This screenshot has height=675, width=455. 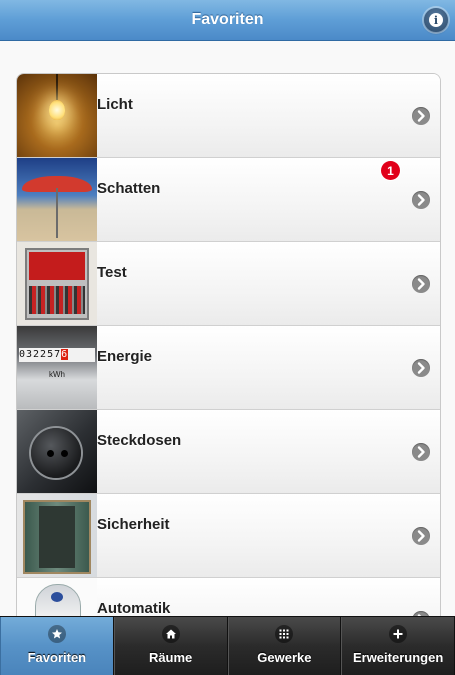 What do you see at coordinates (228, 116) in the screenshot?
I see `list-item-licht: Licht` at bounding box center [228, 116].